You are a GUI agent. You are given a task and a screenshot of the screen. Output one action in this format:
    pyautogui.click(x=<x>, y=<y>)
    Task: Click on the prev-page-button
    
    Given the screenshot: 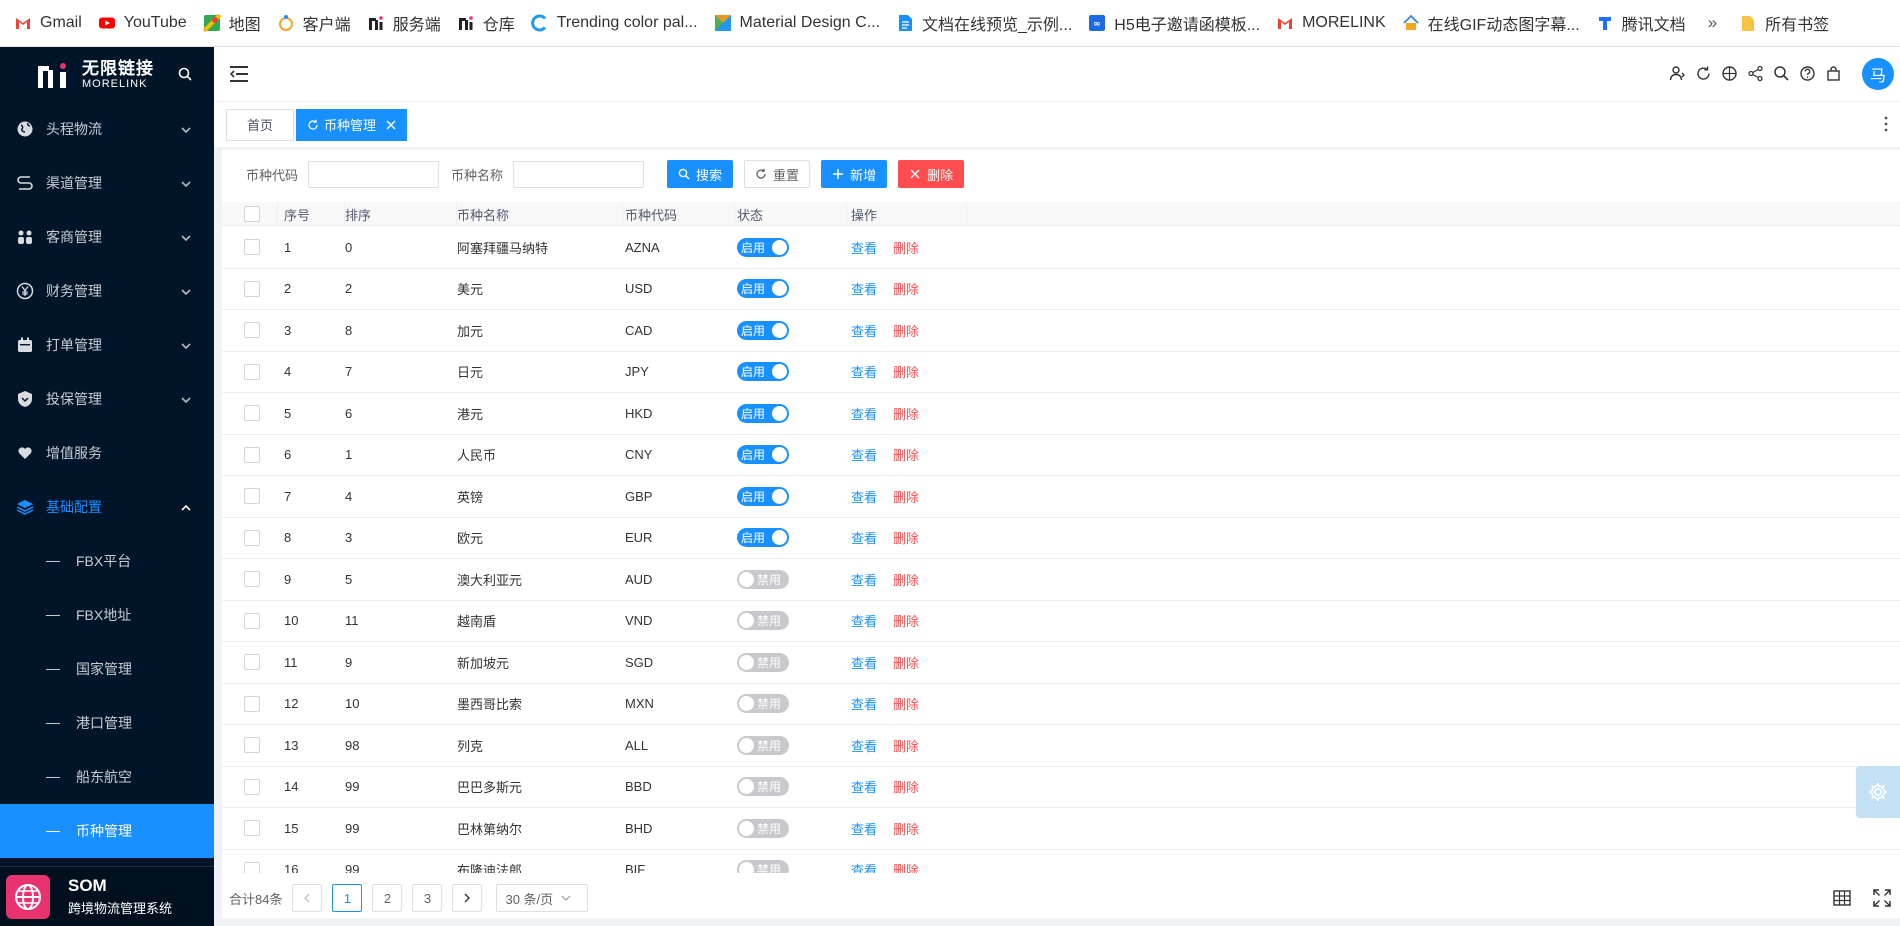 What is the action you would take?
    pyautogui.click(x=307, y=898)
    